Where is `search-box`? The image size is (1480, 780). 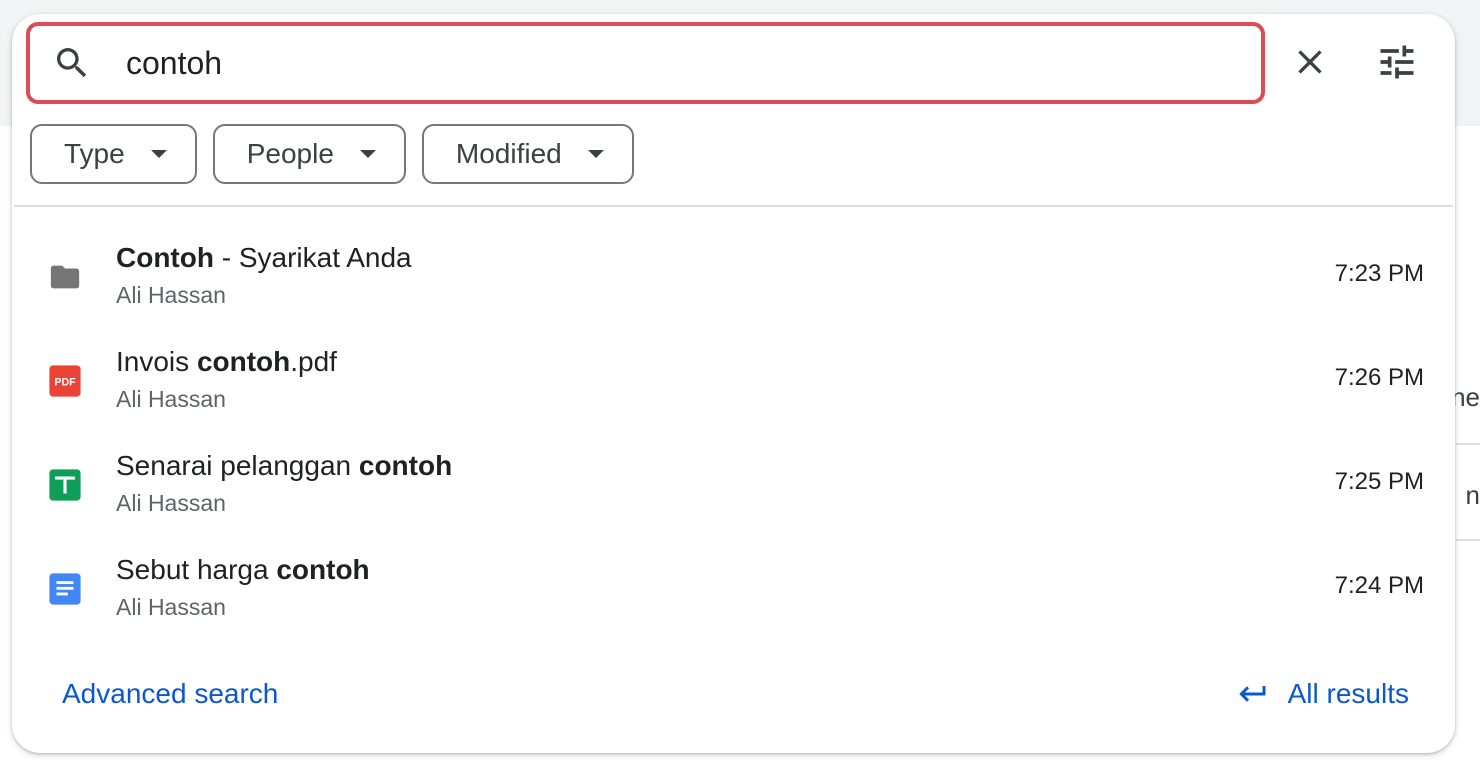
search-box is located at coordinates (645, 63).